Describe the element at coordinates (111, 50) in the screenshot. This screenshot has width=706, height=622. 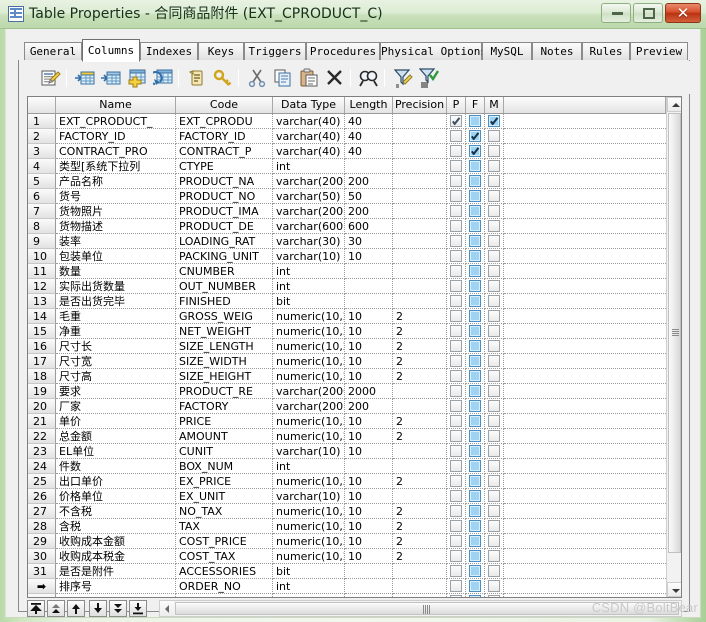
I see `tab-columns: Columns` at that location.